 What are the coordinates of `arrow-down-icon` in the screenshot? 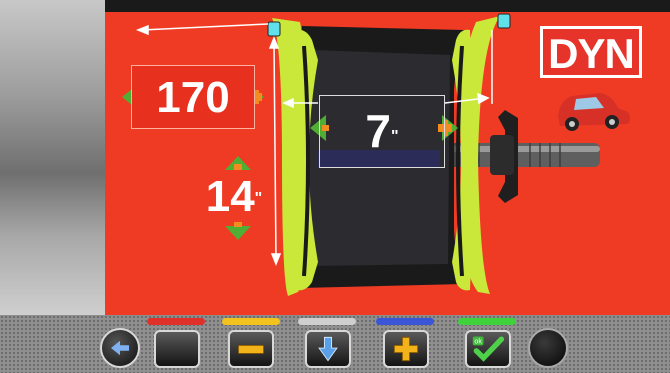 It's located at (328, 349).